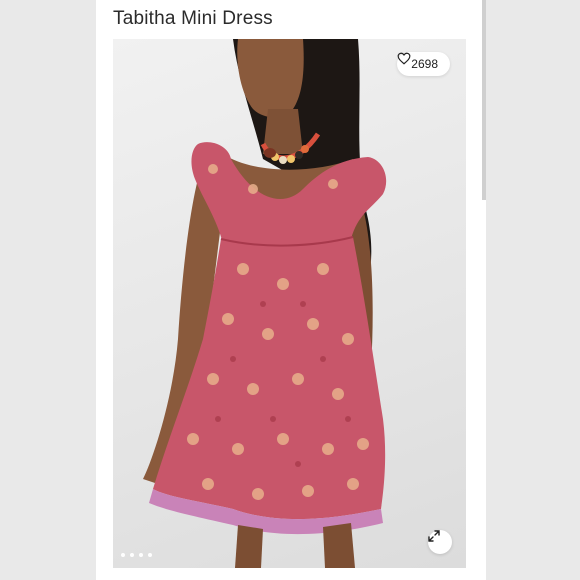 Image resolution: width=580 pixels, height=580 pixels. I want to click on like-counter: 2698, so click(423, 64).